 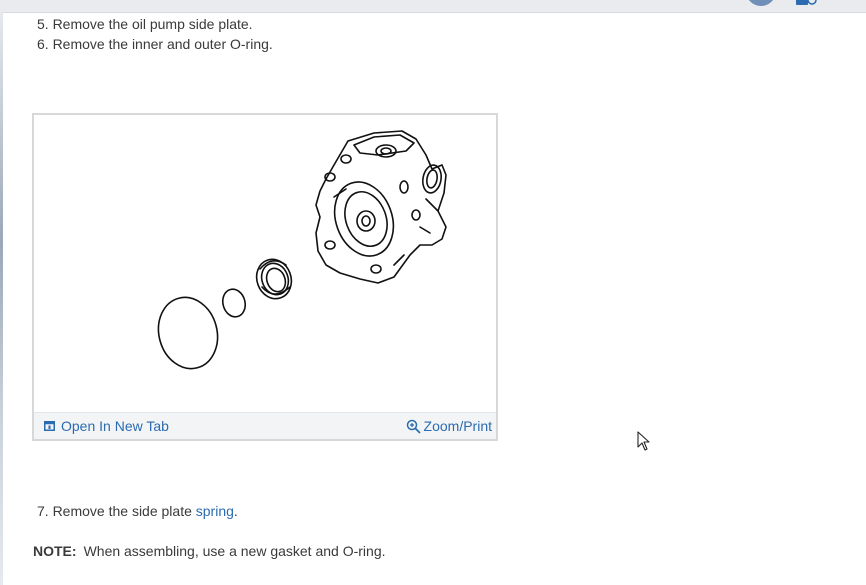 What do you see at coordinates (115, 426) in the screenshot?
I see `open-in-new-tab-label: Open In New Tab` at bounding box center [115, 426].